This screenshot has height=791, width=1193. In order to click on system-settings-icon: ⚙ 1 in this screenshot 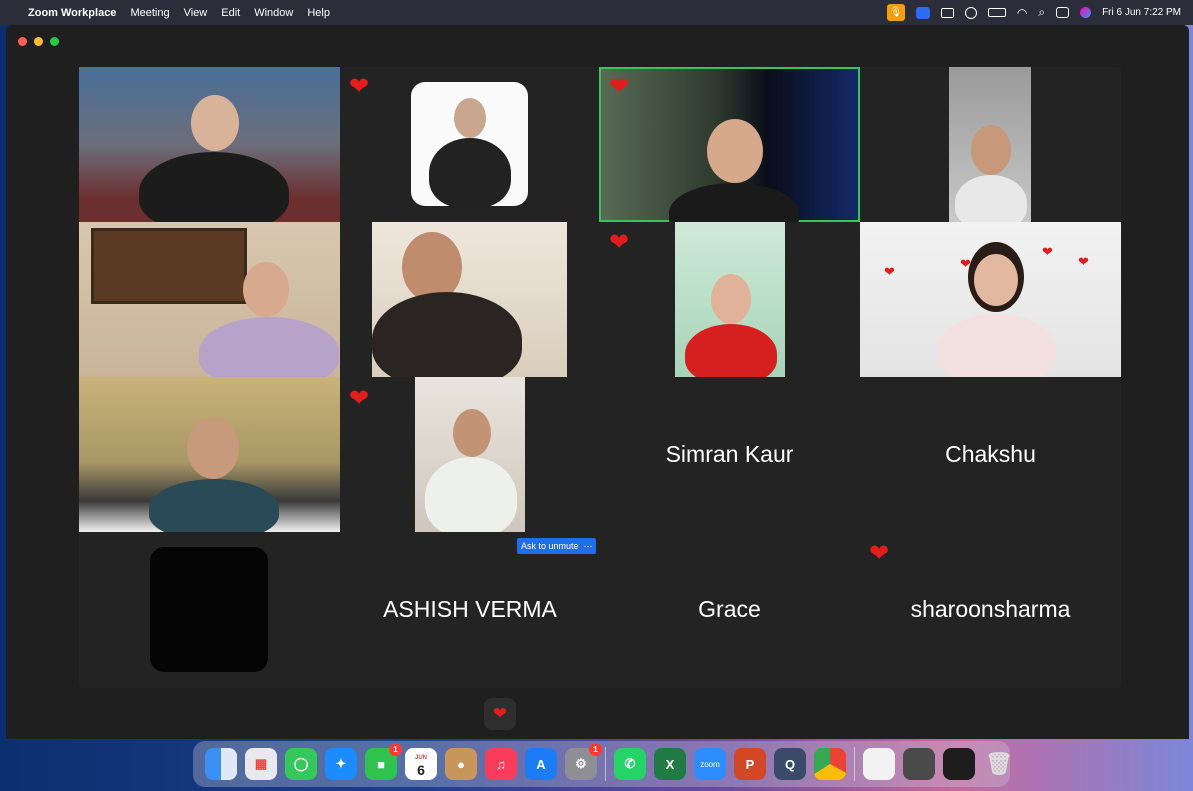, I will do `click(583, 761)`.